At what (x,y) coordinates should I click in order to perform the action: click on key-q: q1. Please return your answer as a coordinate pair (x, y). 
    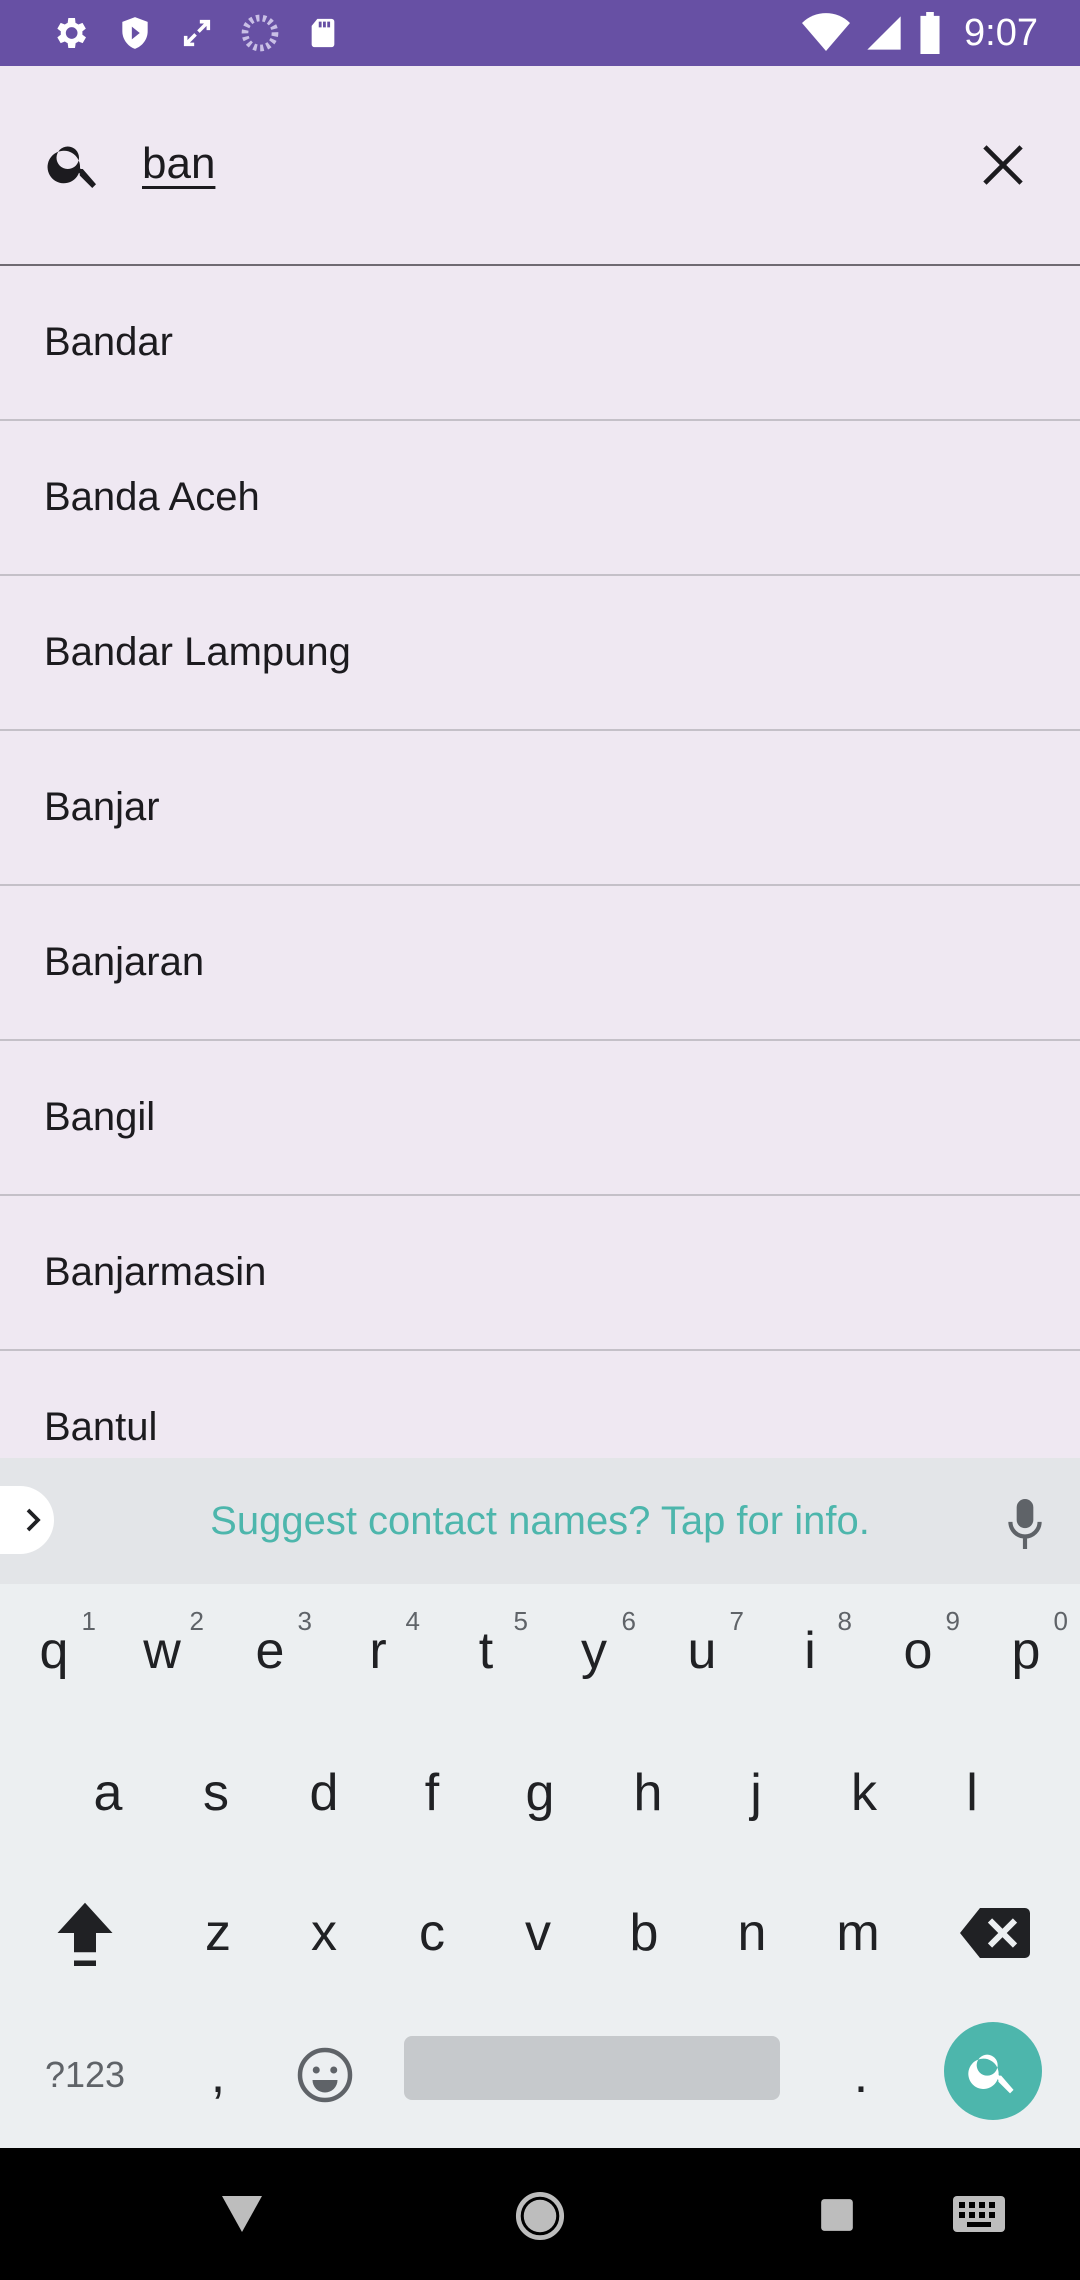
    Looking at the image, I should click on (54, 1651).